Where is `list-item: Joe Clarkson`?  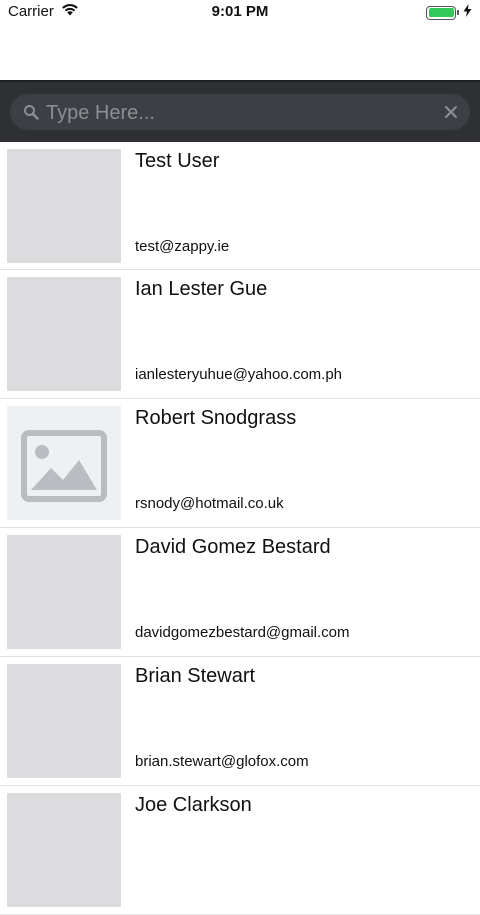 list-item: Joe Clarkson is located at coordinates (240, 850).